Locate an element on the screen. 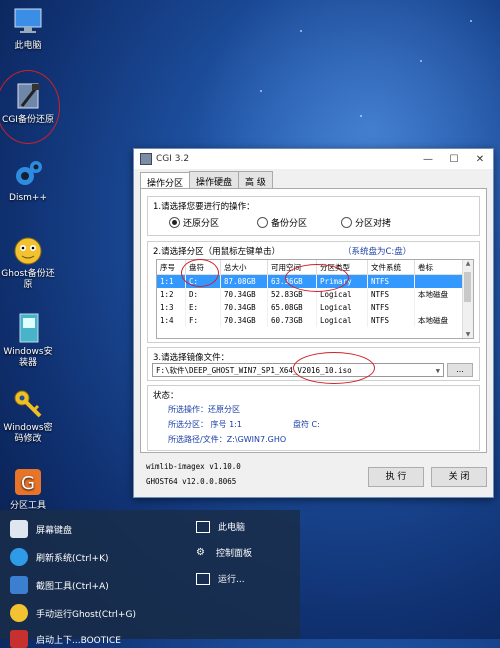  menu-item-screenshot: 截图工具(Ctrl+A) is located at coordinates (59, 585).